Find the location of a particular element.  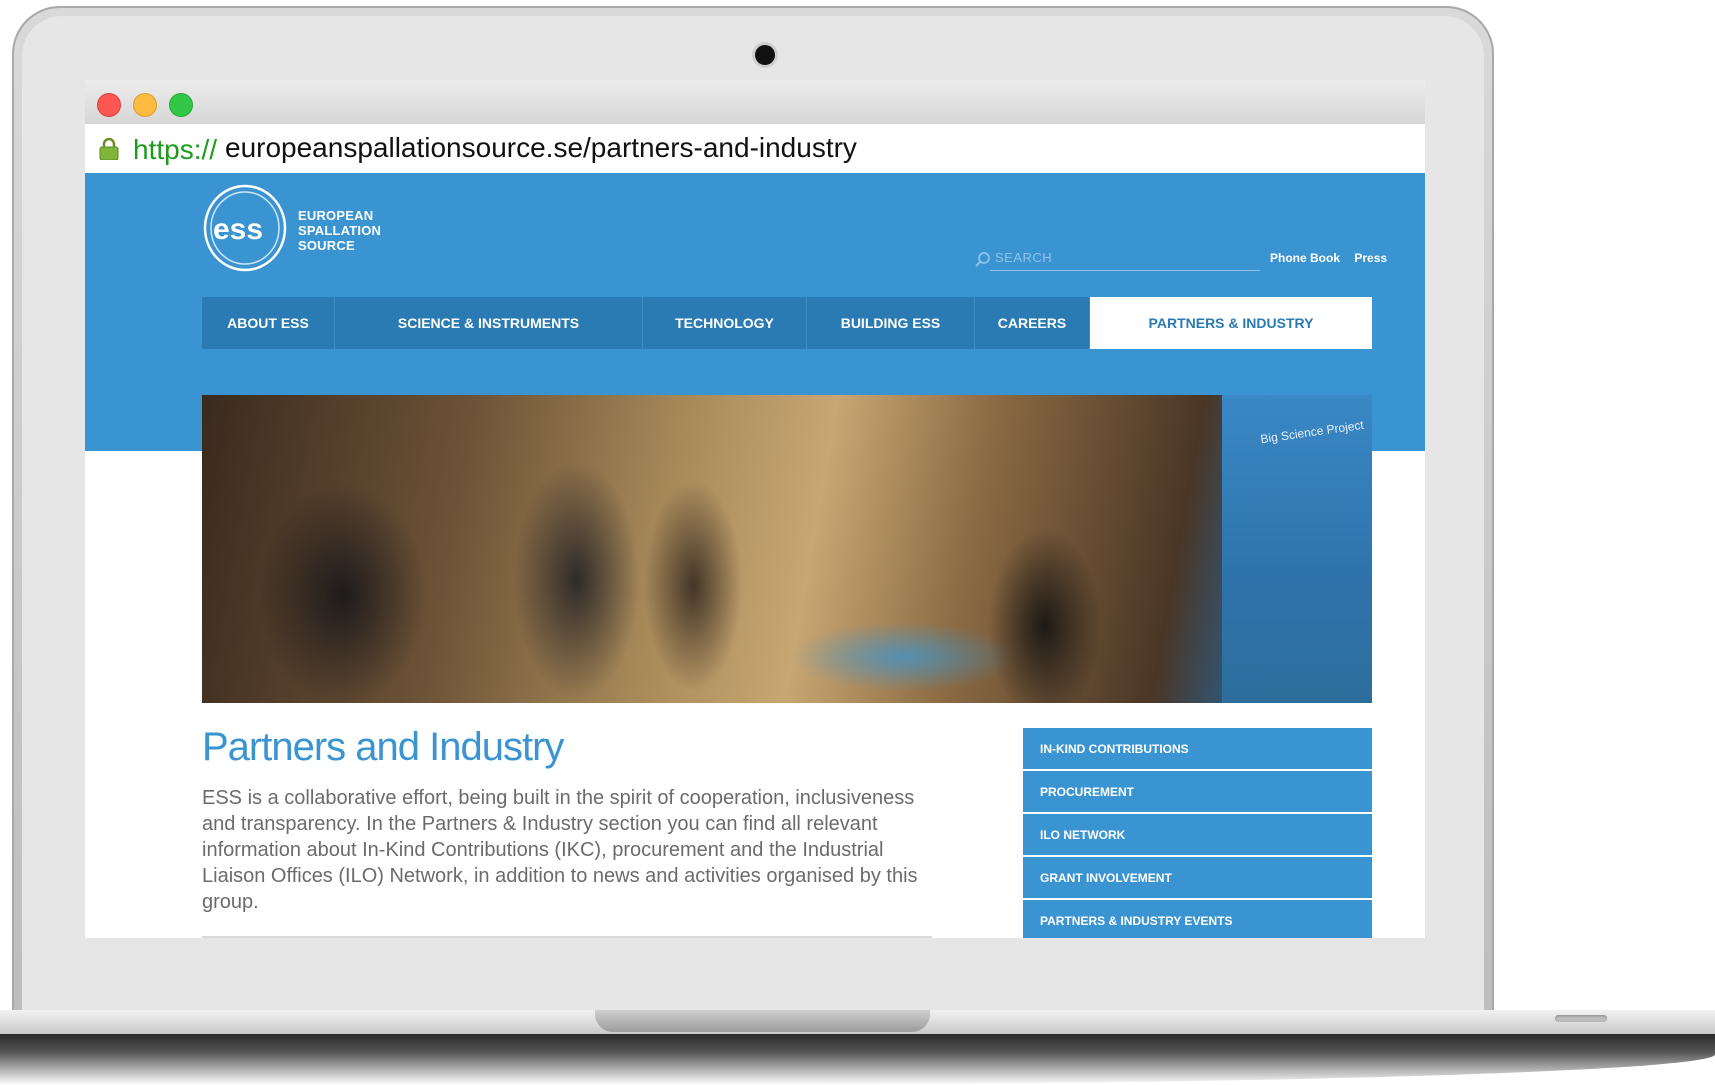

laptop-hinge is located at coordinates (762, 1021).